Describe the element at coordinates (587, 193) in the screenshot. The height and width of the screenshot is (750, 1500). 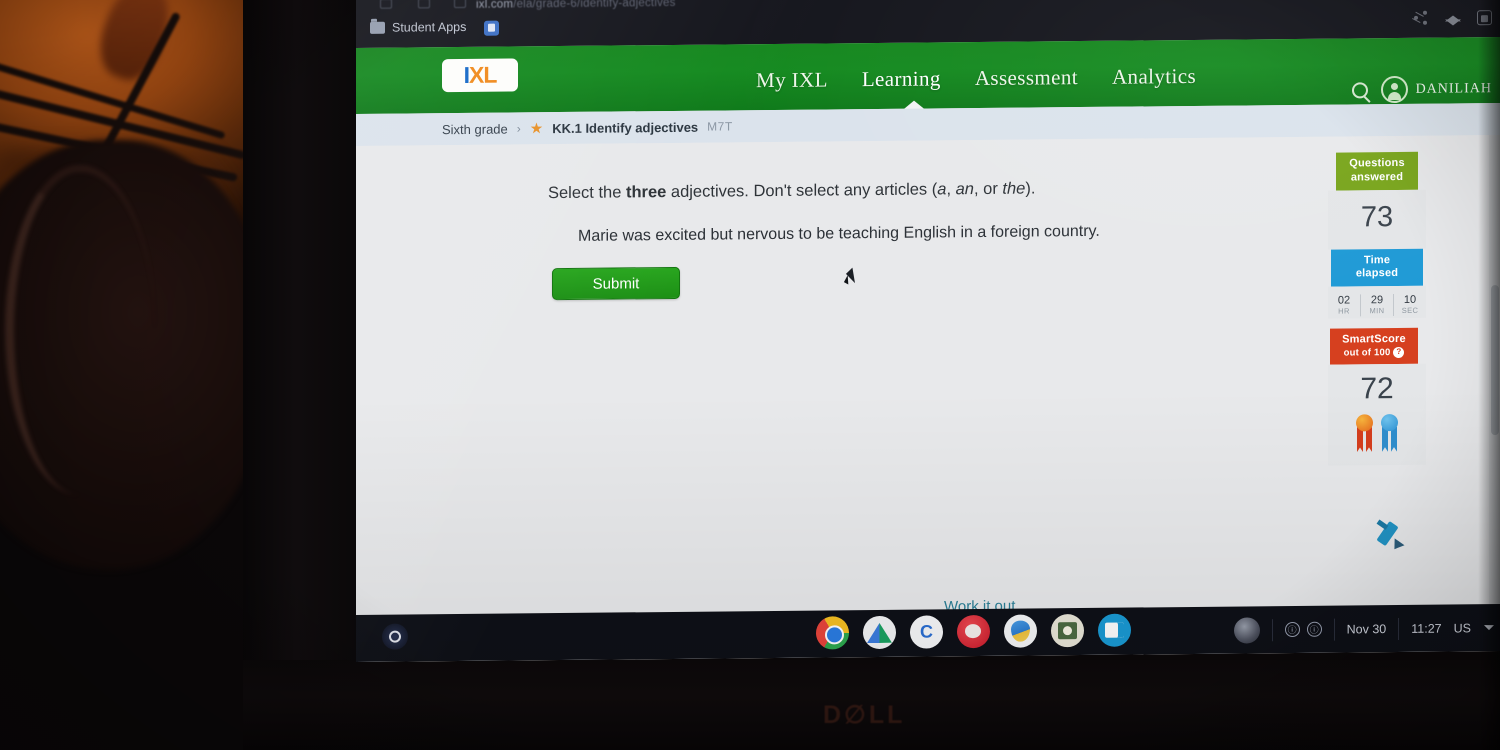
I see `prompt-pre: Select the` at that location.